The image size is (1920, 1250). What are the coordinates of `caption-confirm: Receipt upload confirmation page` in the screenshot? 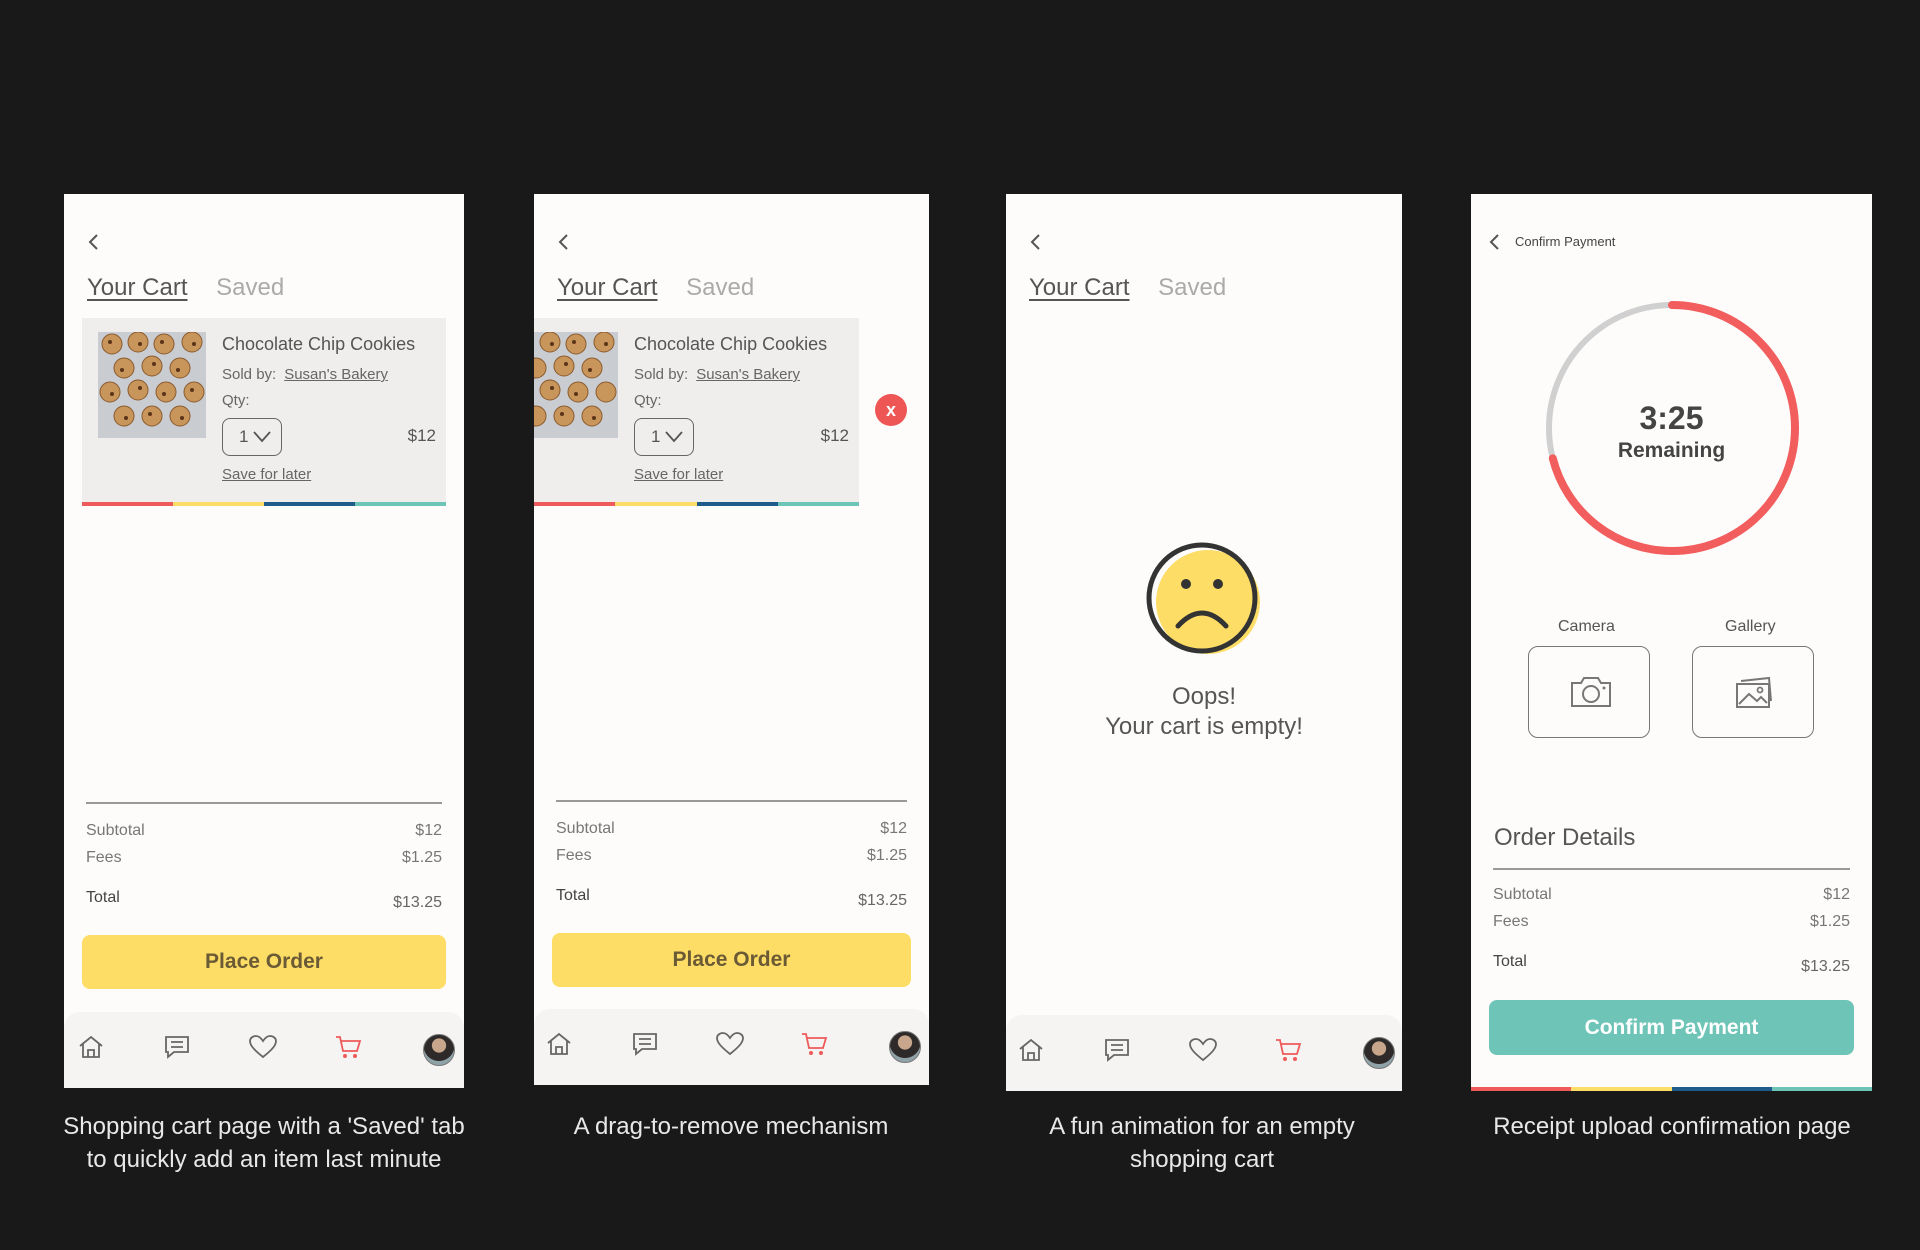 It's located at (1672, 1126).